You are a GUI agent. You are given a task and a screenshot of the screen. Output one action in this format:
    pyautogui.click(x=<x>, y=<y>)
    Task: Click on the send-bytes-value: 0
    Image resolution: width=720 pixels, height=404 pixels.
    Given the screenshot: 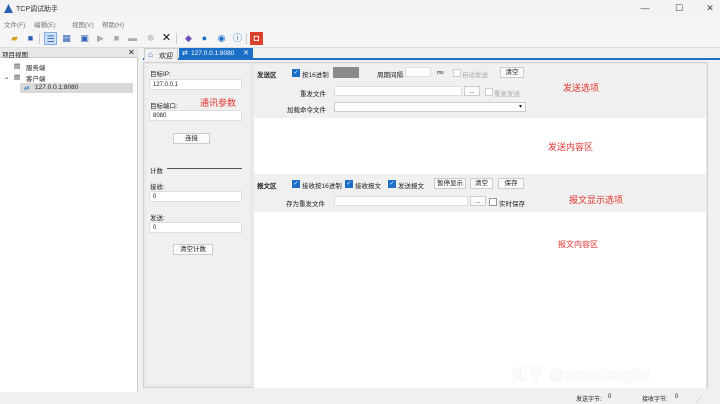 What is the action you would take?
    pyautogui.click(x=610, y=397)
    